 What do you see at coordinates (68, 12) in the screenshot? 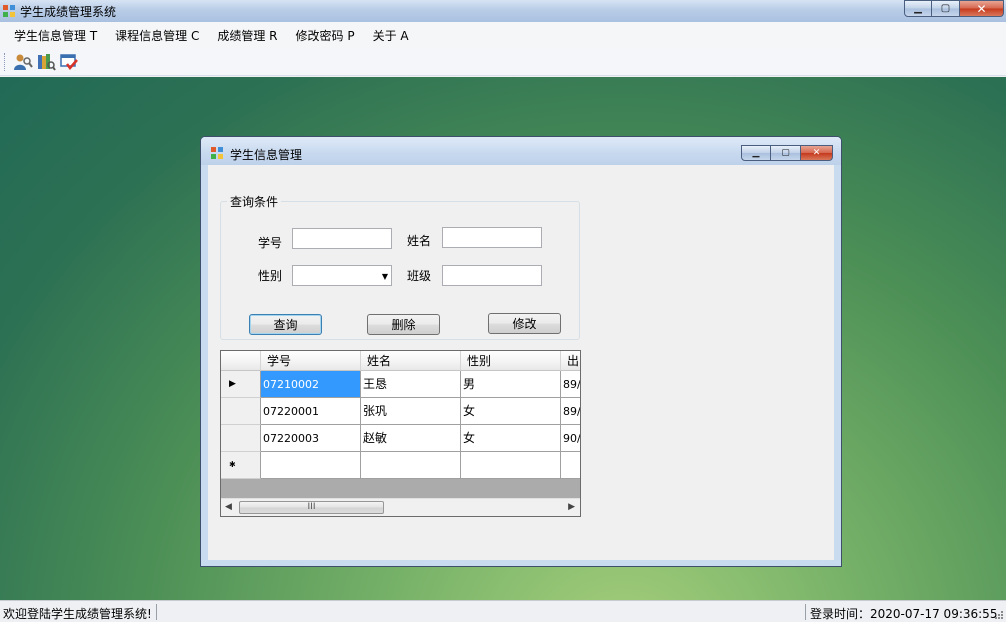
I see `main-window-title: 学生成绩管理系统` at bounding box center [68, 12].